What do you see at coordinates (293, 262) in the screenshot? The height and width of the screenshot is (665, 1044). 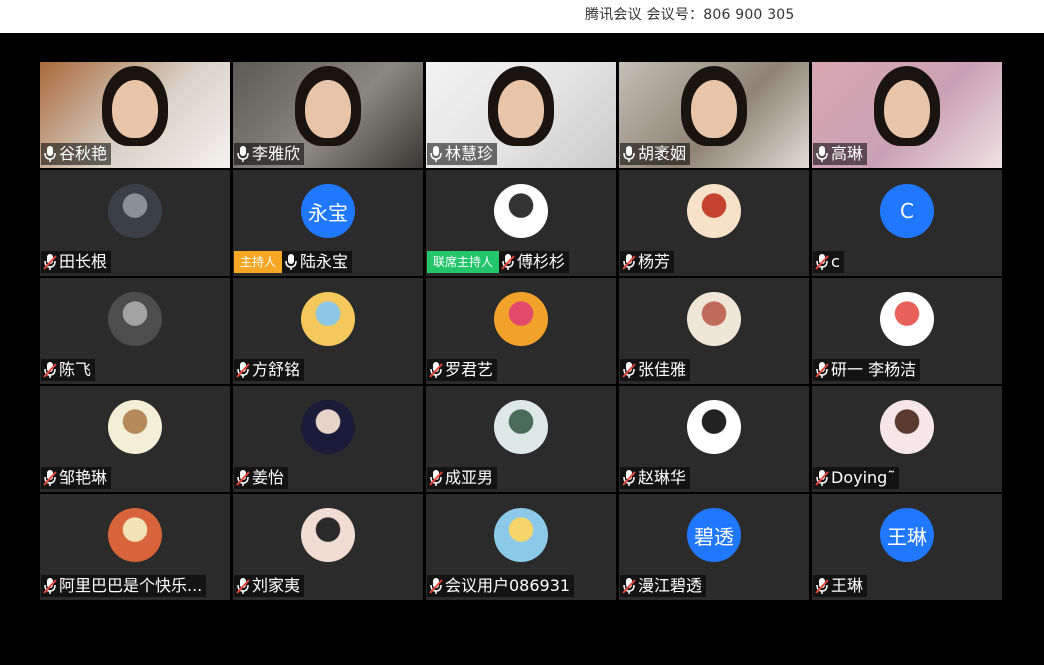 I see `name-label: 主持人 陆永宝` at bounding box center [293, 262].